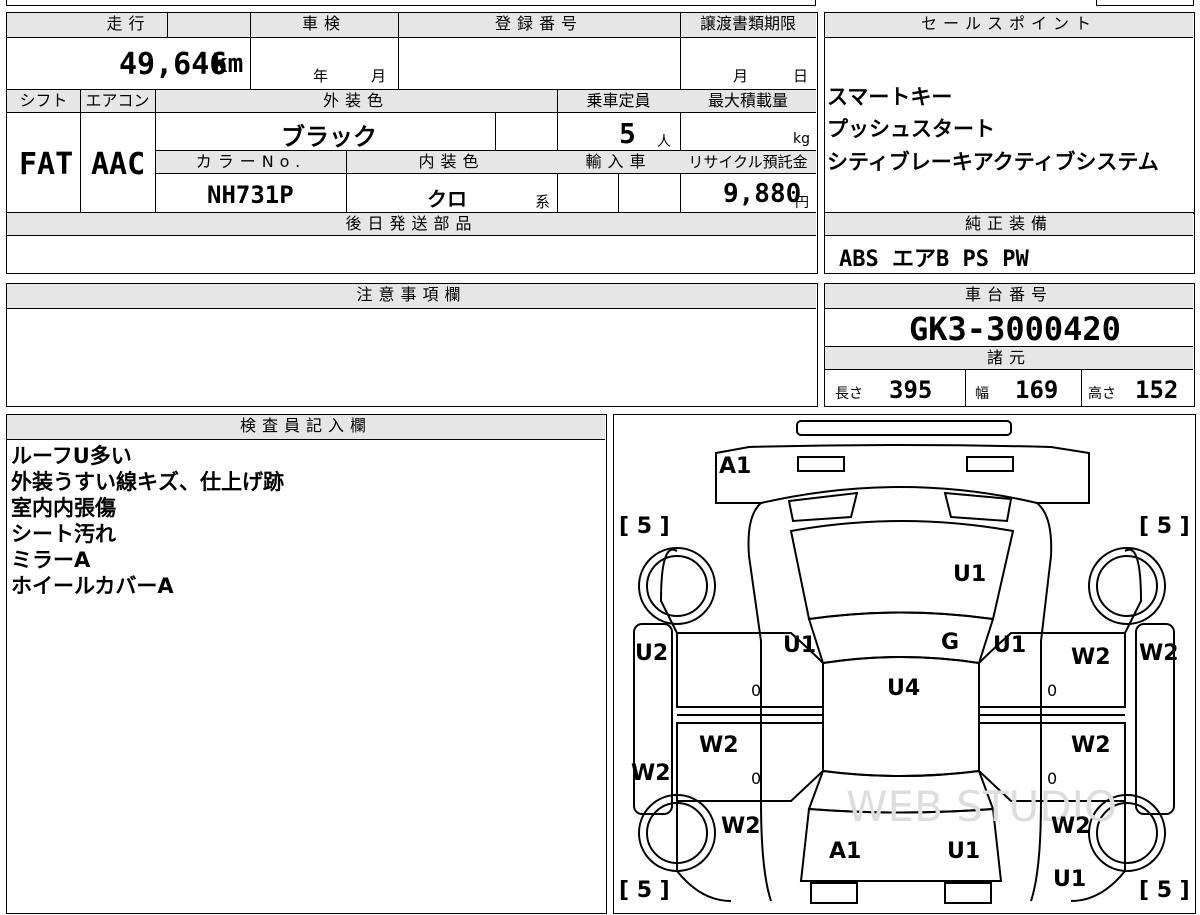 The width and height of the screenshot is (1200, 915). Describe the element at coordinates (355, 100) in the screenshot. I see `exterior-color-label: 外装色` at that location.